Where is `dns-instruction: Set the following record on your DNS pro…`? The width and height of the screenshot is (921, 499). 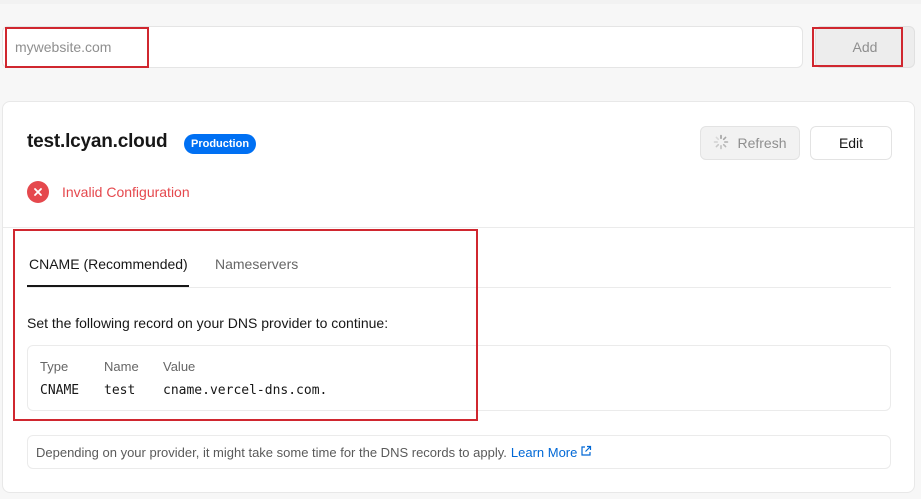
dns-instruction: Set the following record on your DNS pro… is located at coordinates (208, 323).